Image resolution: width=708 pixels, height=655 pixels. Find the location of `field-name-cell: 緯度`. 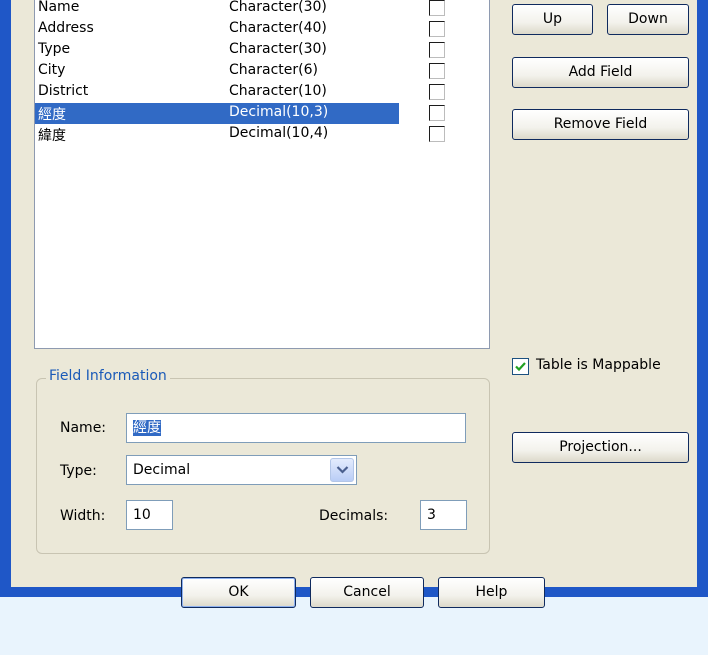

field-name-cell: 緯度 is located at coordinates (52, 136).